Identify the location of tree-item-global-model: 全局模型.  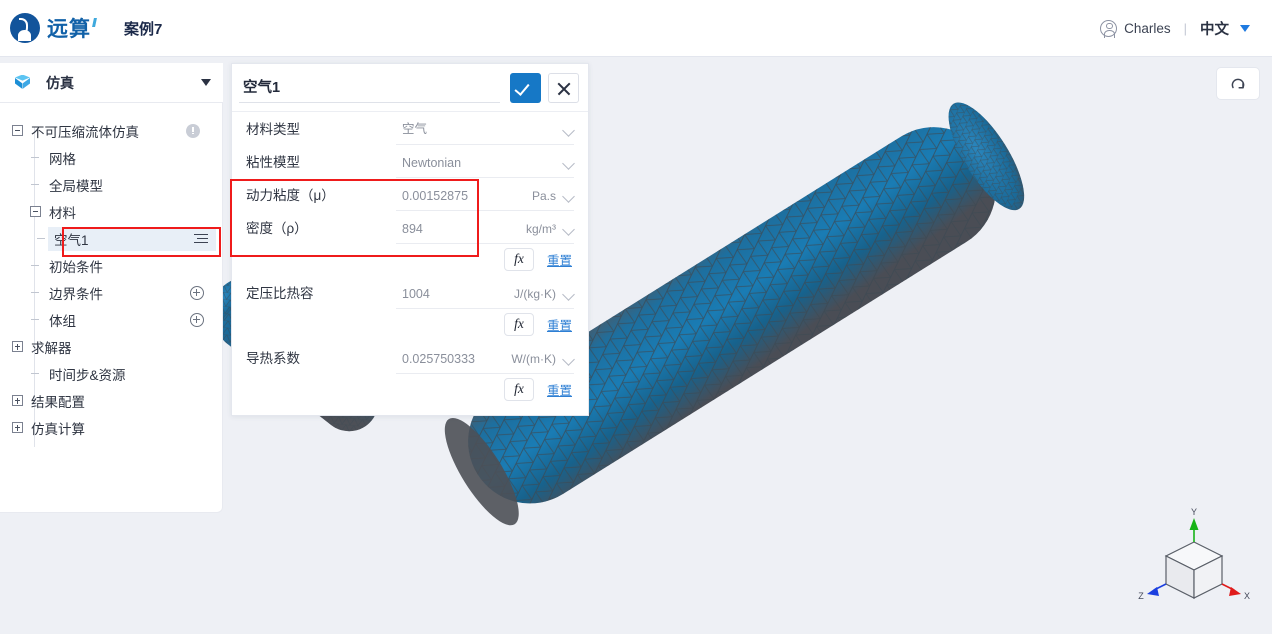
(111, 184).